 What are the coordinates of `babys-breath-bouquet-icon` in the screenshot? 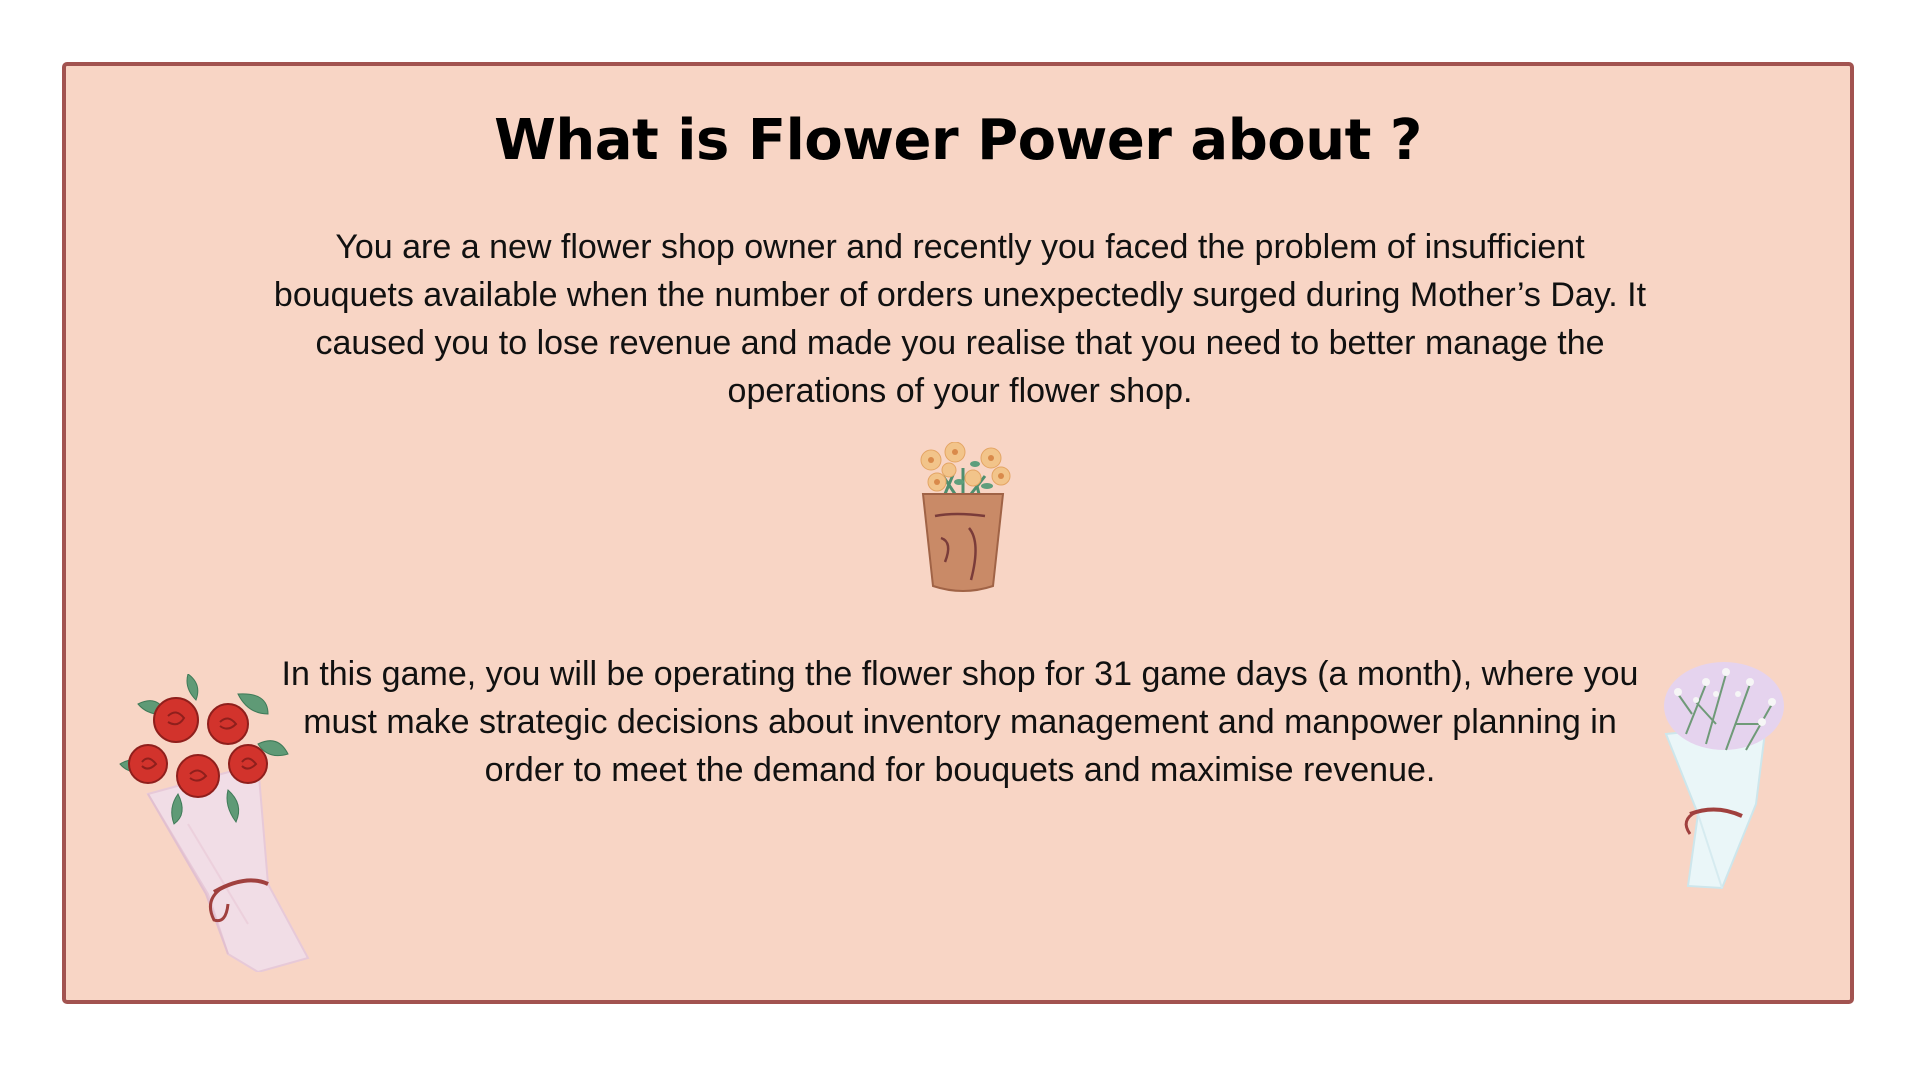 It's located at (1724, 776).